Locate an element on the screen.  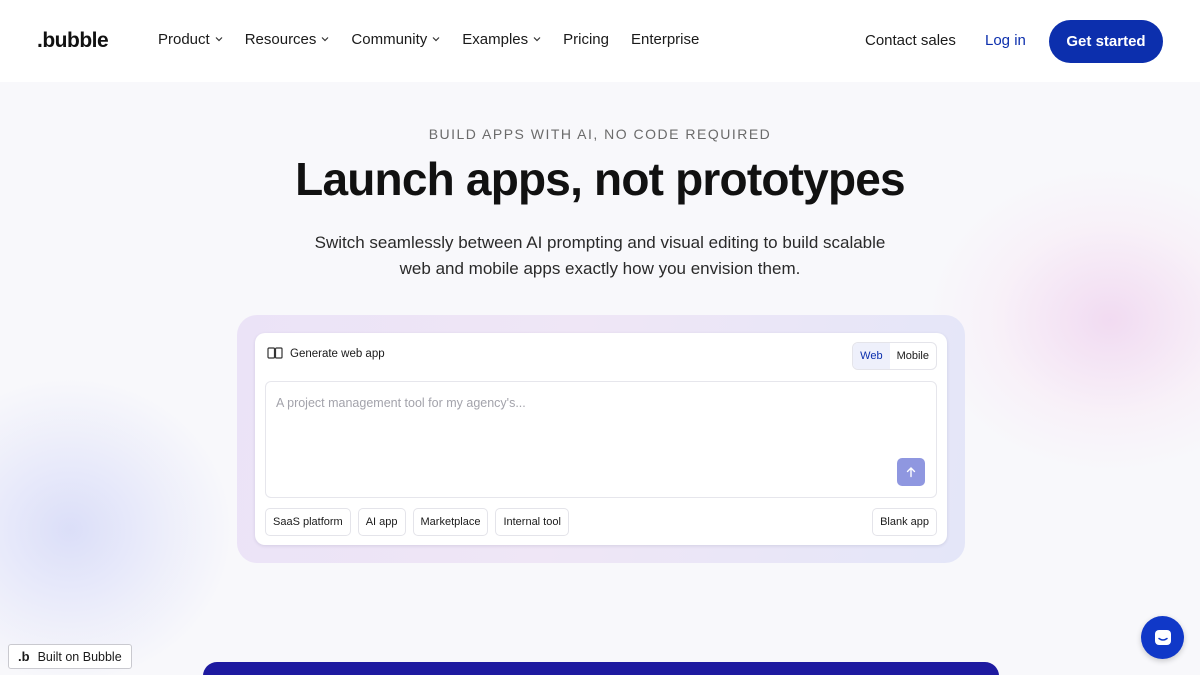
contact-sales-link: Contact sales is located at coordinates (910, 40).